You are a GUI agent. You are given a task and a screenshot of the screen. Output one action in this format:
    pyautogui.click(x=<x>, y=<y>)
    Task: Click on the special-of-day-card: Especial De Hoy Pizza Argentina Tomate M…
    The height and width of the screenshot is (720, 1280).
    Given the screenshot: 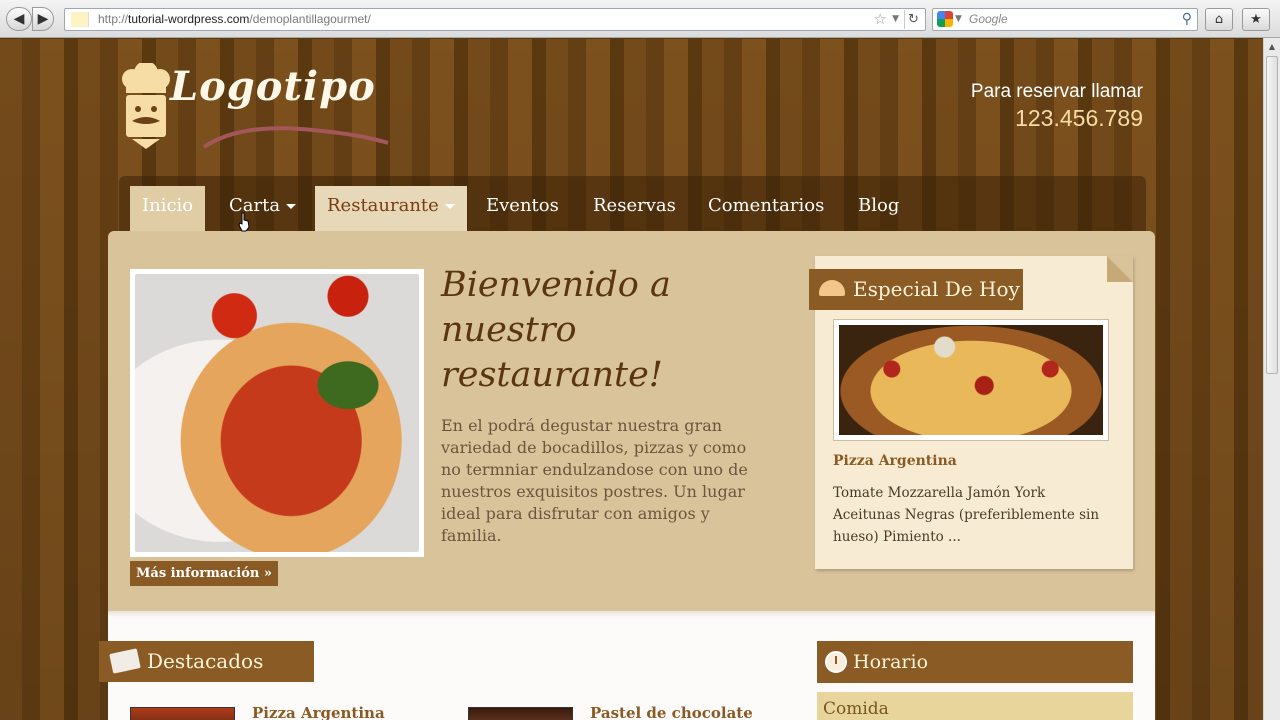 What is the action you would take?
    pyautogui.click(x=971, y=412)
    